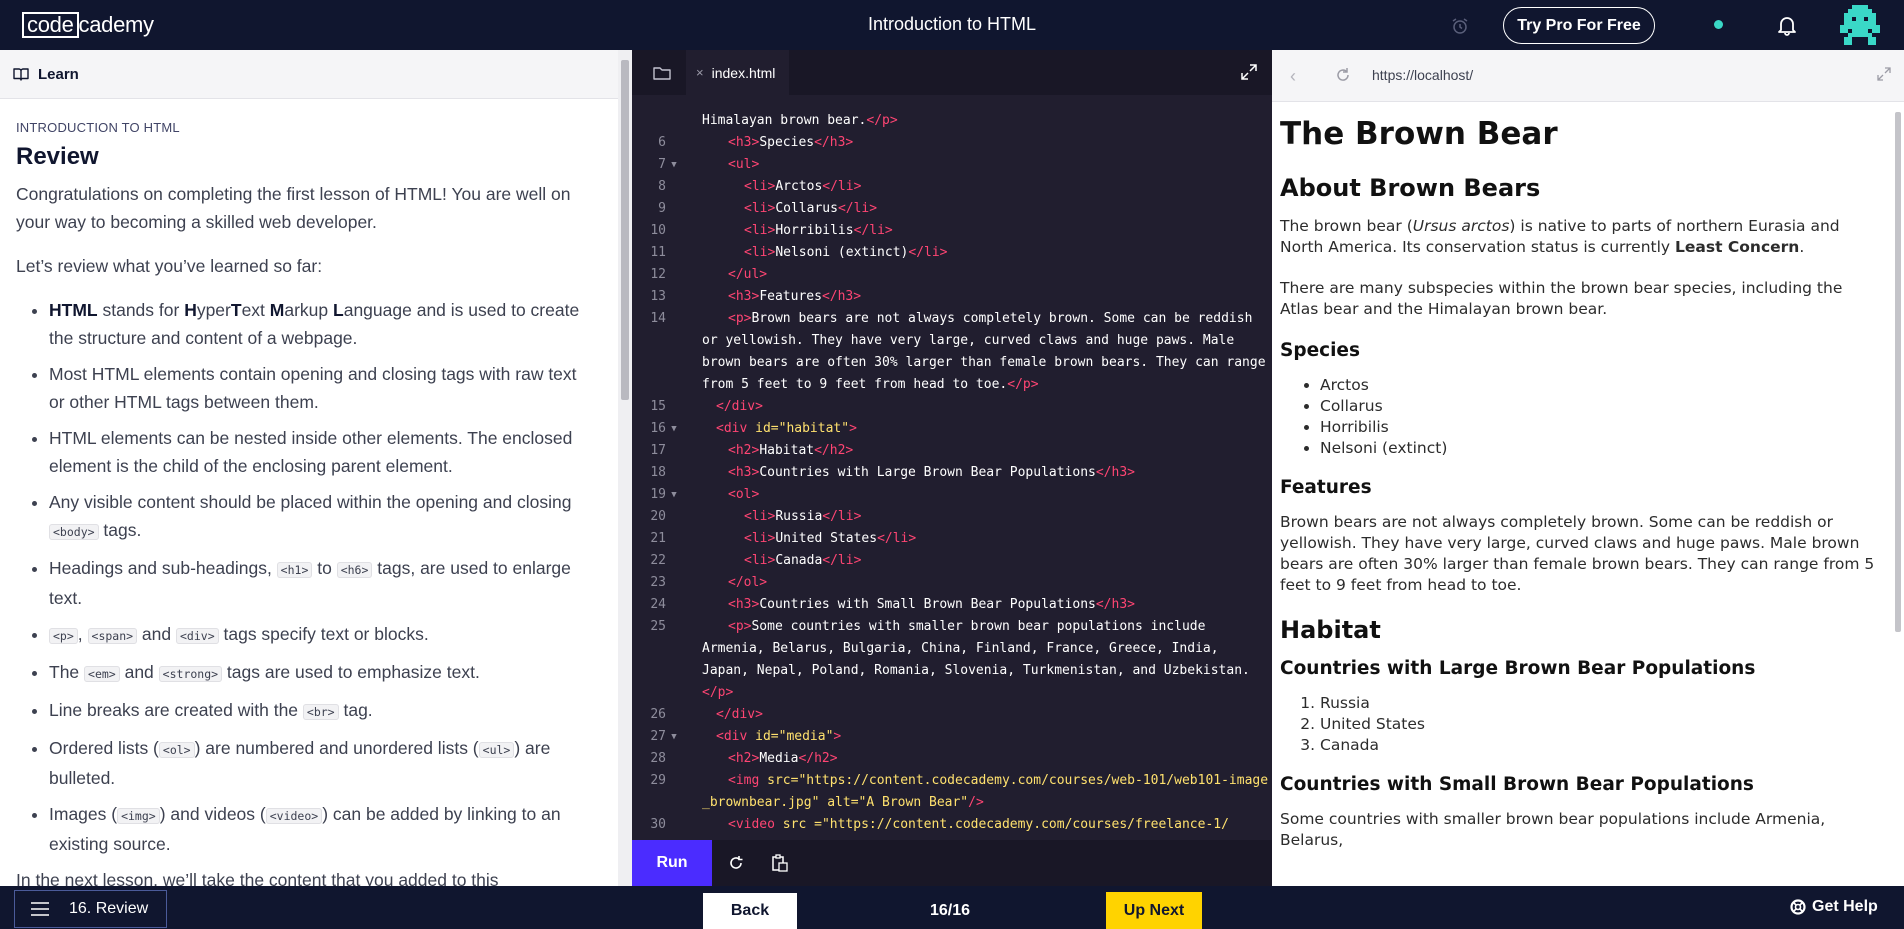 Image resolution: width=1904 pixels, height=929 pixels. What do you see at coordinates (1600, 745) in the screenshot?
I see `list-item: Canada` at bounding box center [1600, 745].